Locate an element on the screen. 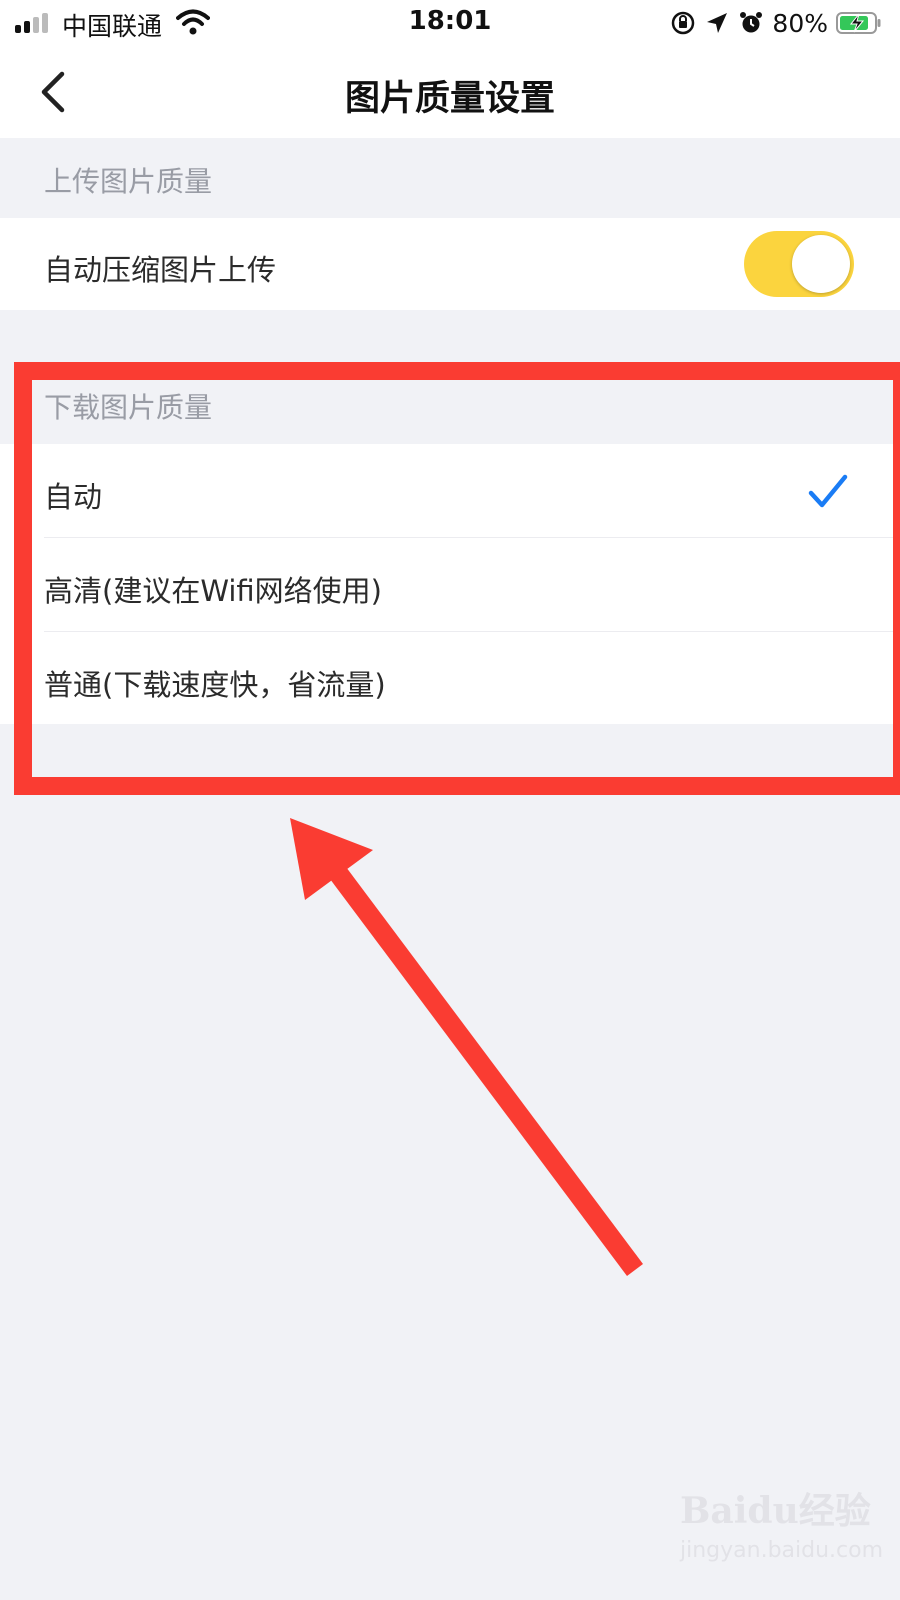 This screenshot has height=1600, width=900. auto-compress-toggle is located at coordinates (799, 264).